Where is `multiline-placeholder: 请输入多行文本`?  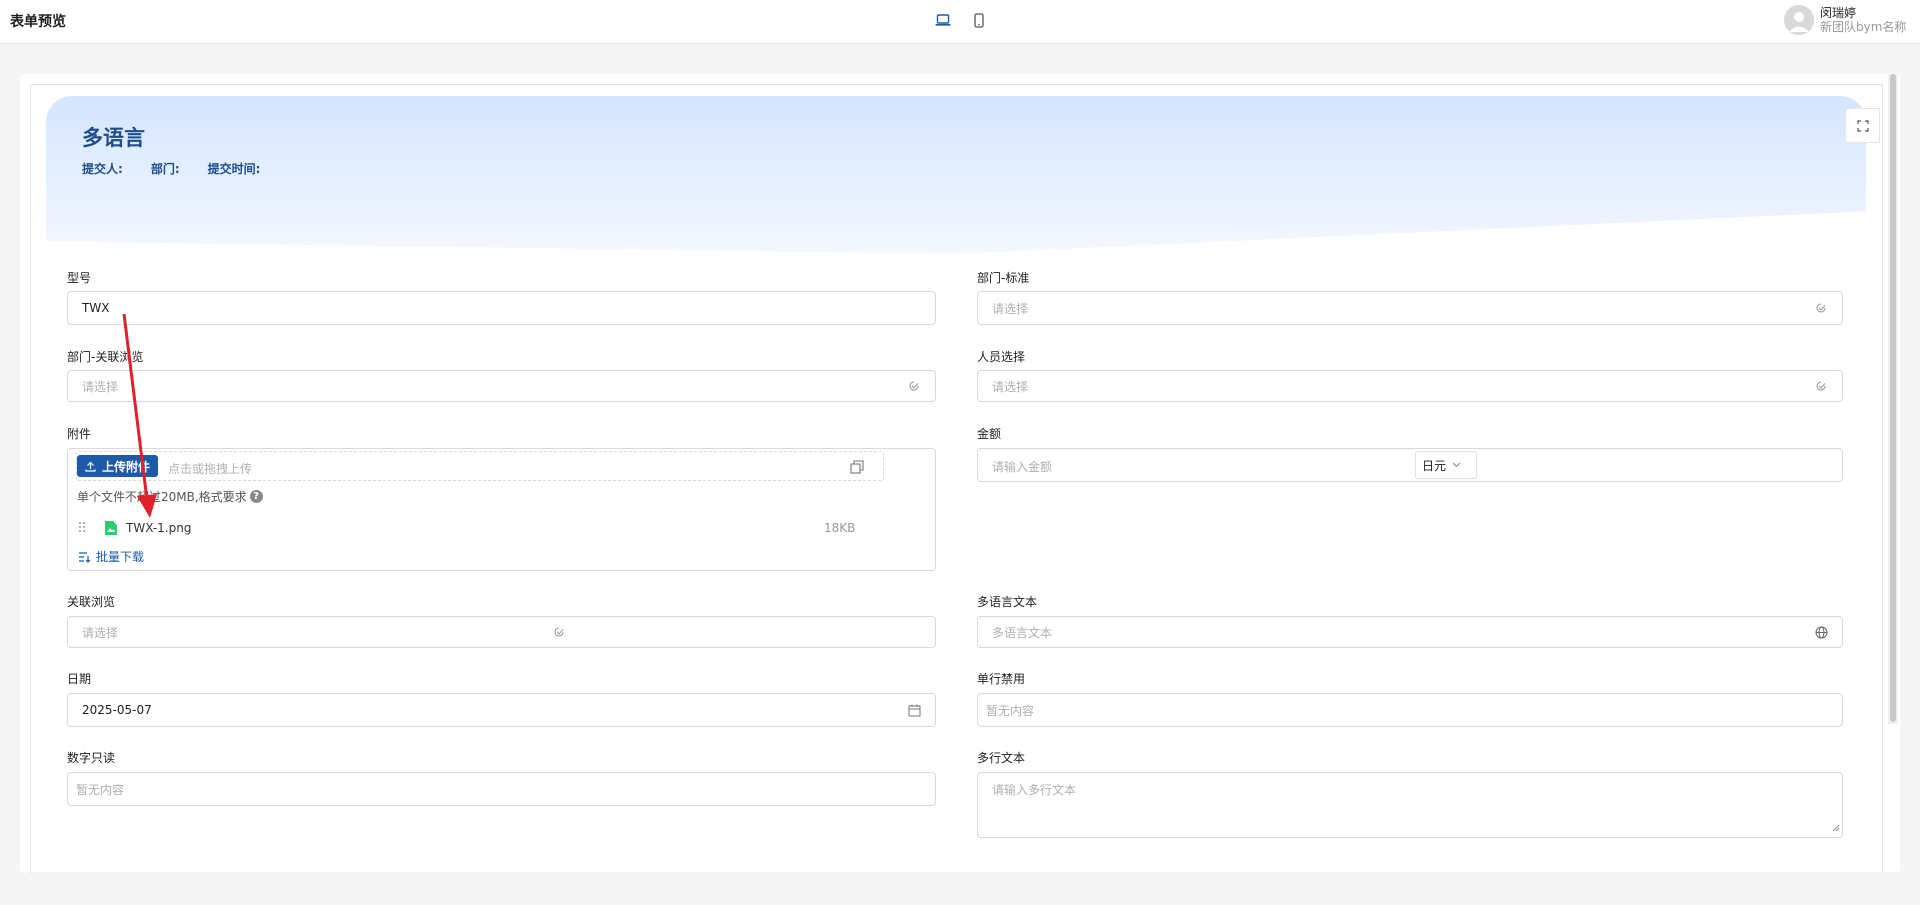
multiline-placeholder: 请输入多行文本 is located at coordinates (1034, 790).